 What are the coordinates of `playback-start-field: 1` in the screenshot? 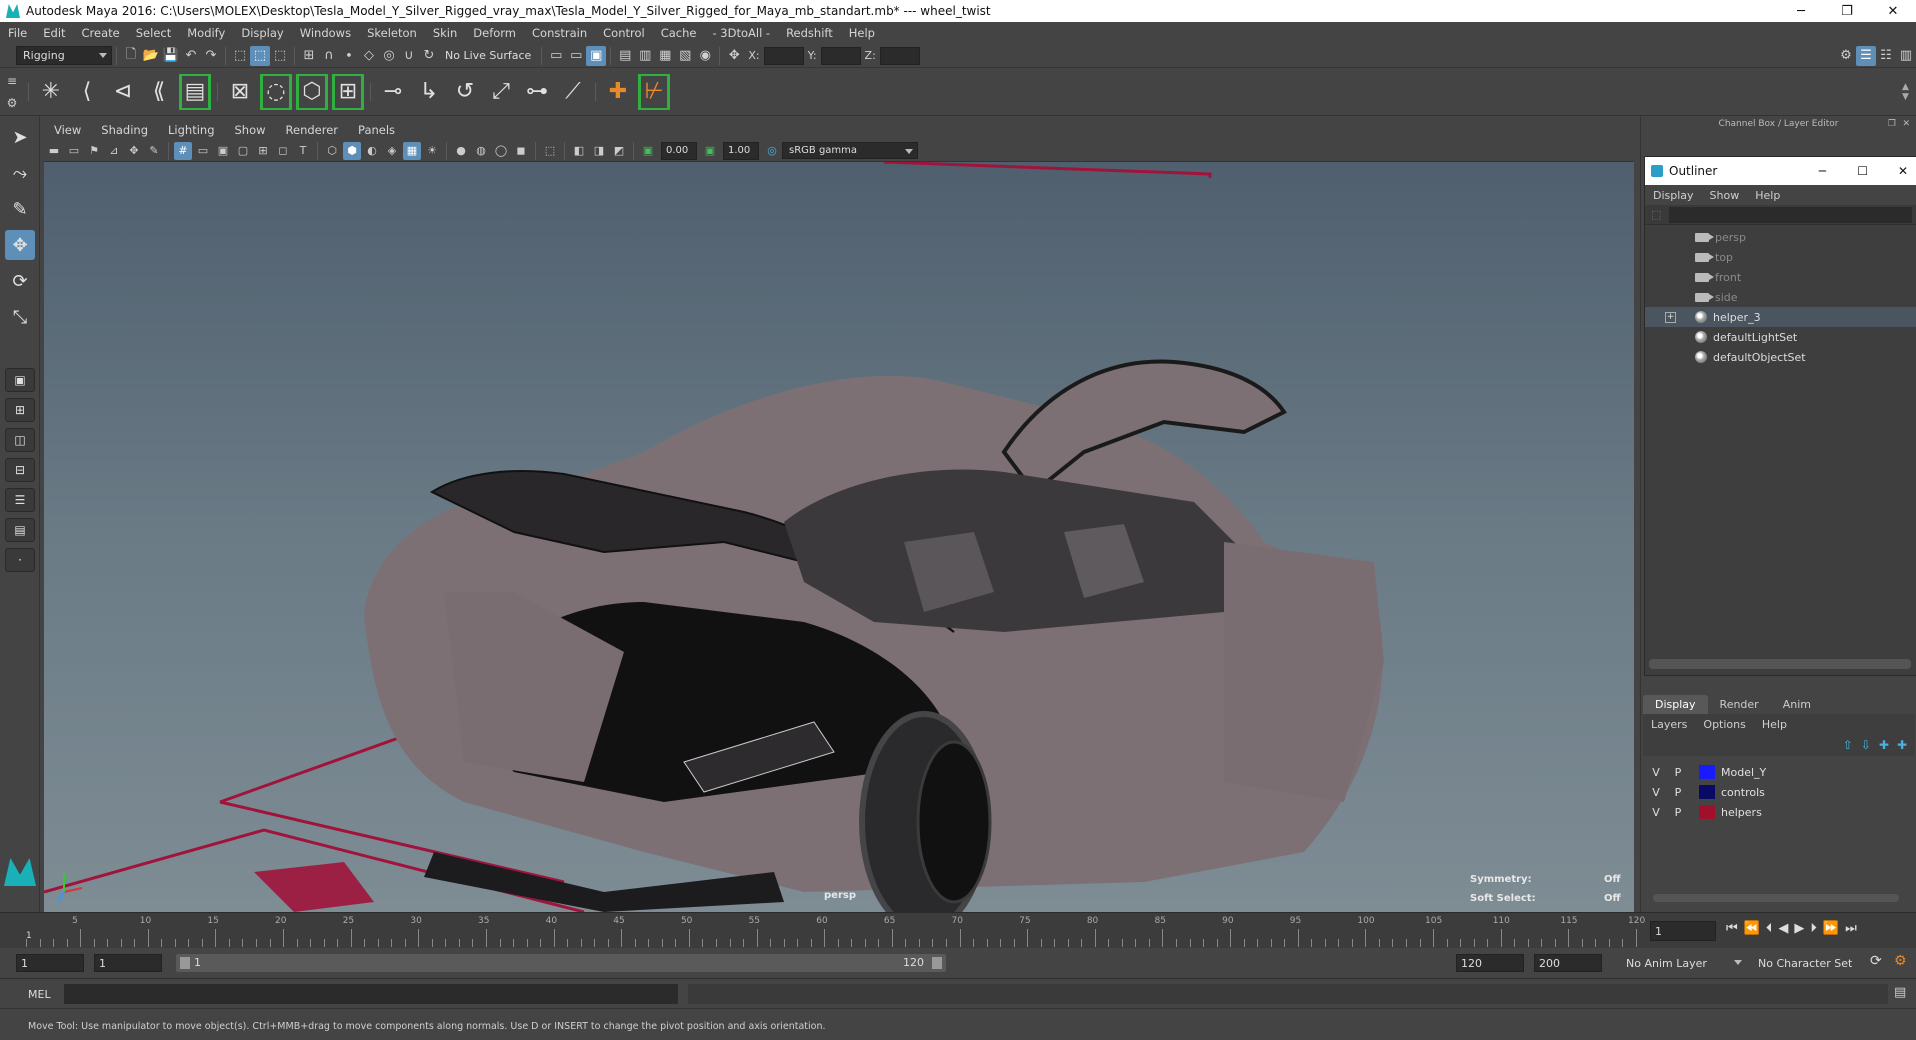 It's located at (128, 963).